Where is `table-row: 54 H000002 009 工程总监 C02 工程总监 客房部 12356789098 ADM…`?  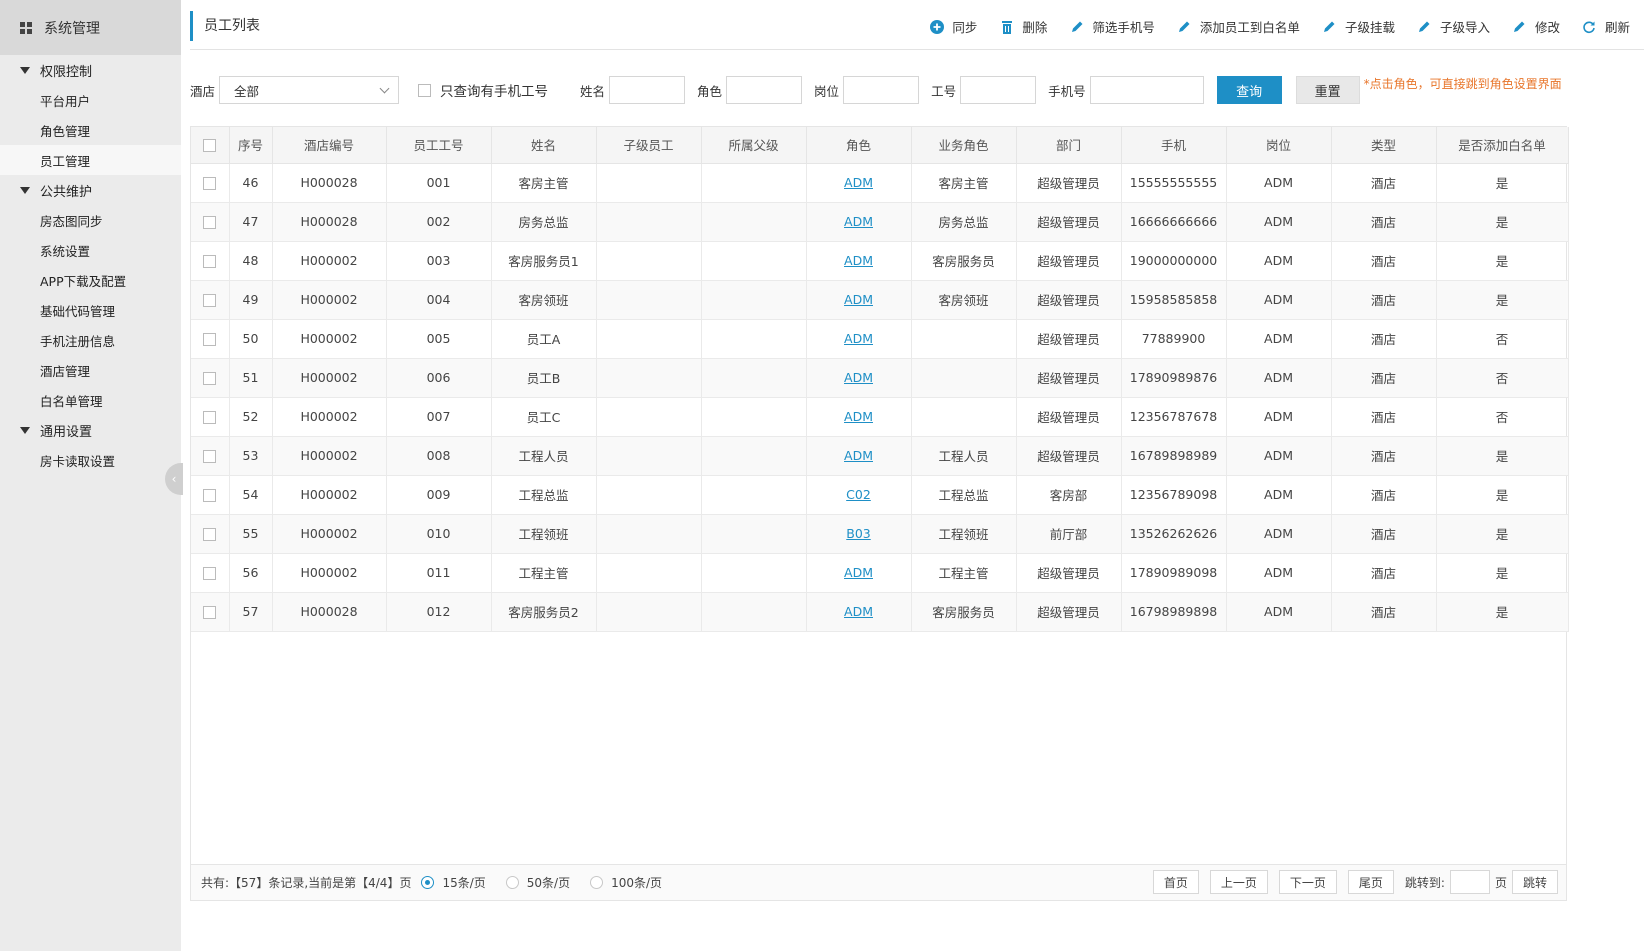 table-row: 54 H000002 009 工程总监 C02 工程总监 客房部 12356789098 ADM… is located at coordinates (880, 495).